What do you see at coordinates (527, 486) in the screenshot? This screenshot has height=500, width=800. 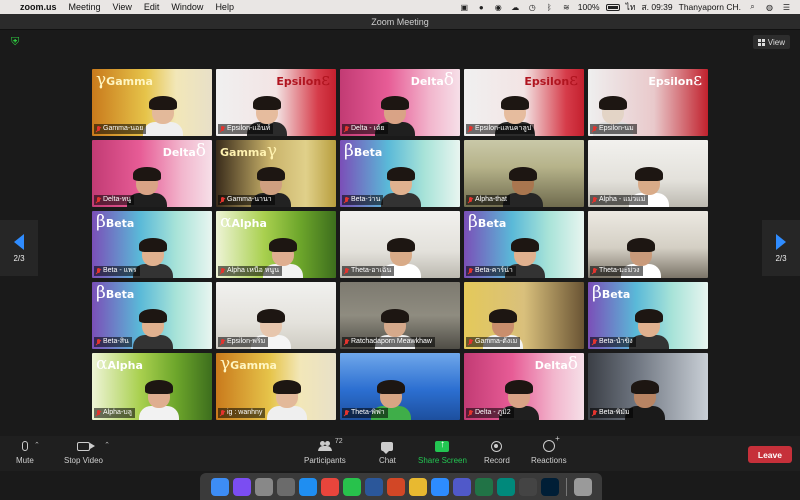 I see `clock-icon` at bounding box center [527, 486].